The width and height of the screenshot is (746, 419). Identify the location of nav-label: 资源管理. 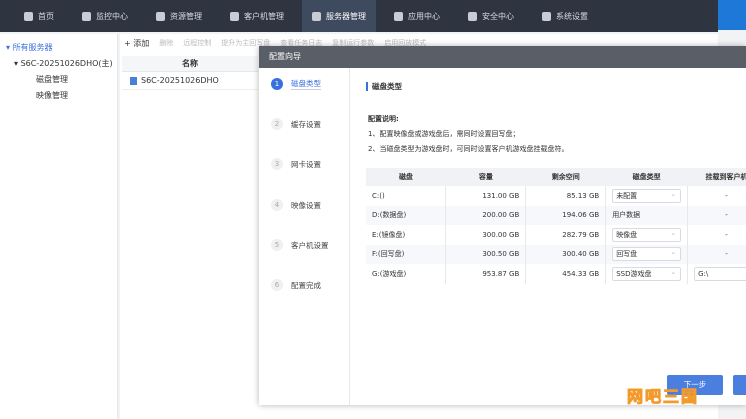
(186, 16).